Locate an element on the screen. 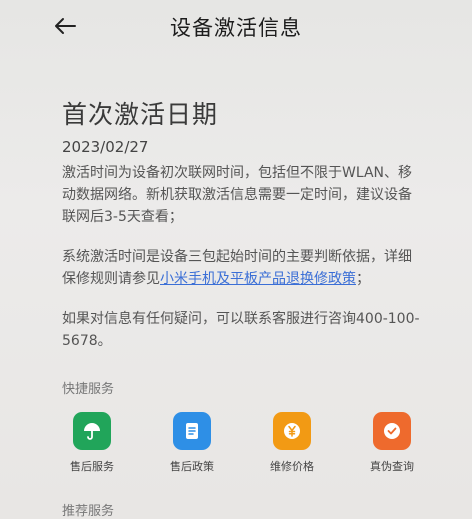 The image size is (472, 519). activation-date: 2023/02/27 is located at coordinates (105, 147).